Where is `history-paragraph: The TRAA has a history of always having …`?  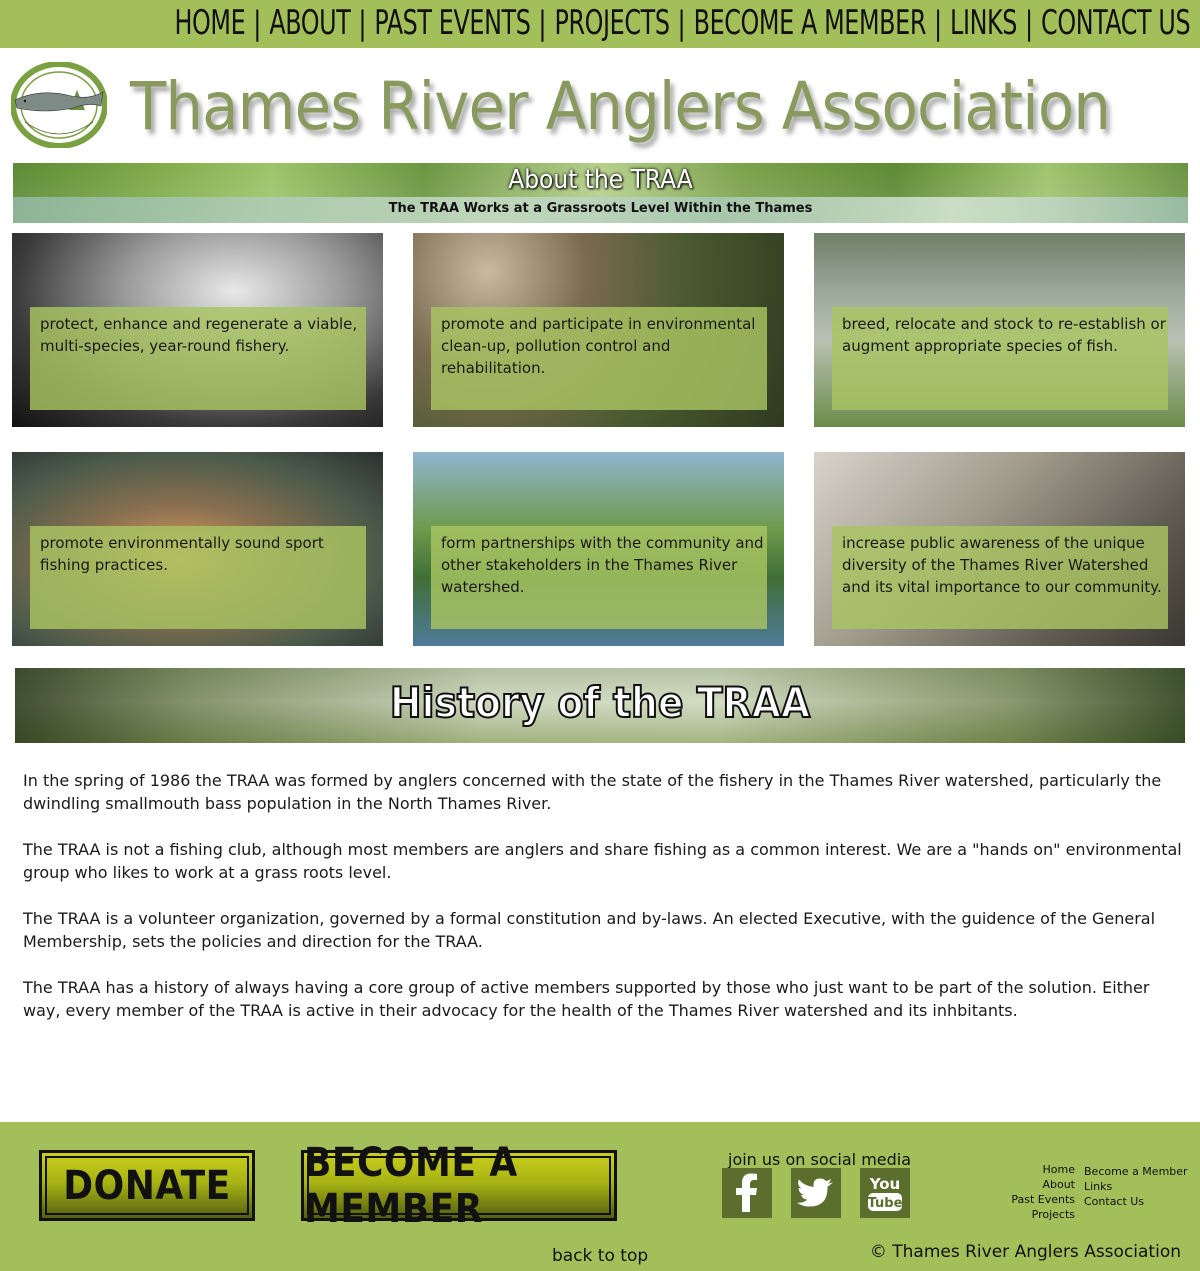
history-paragraph: The TRAA has a history of always having … is located at coordinates (586, 999).